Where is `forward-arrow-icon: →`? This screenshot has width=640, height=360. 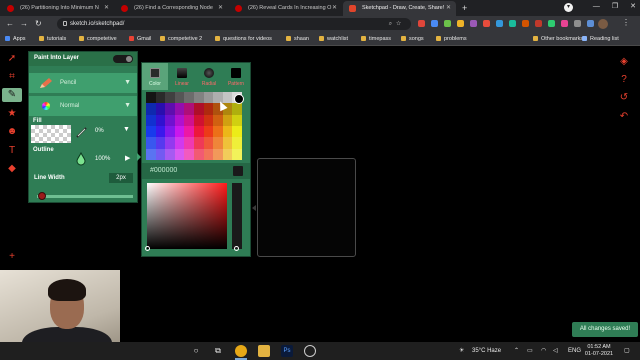 forward-arrow-icon: → is located at coordinates (24, 24).